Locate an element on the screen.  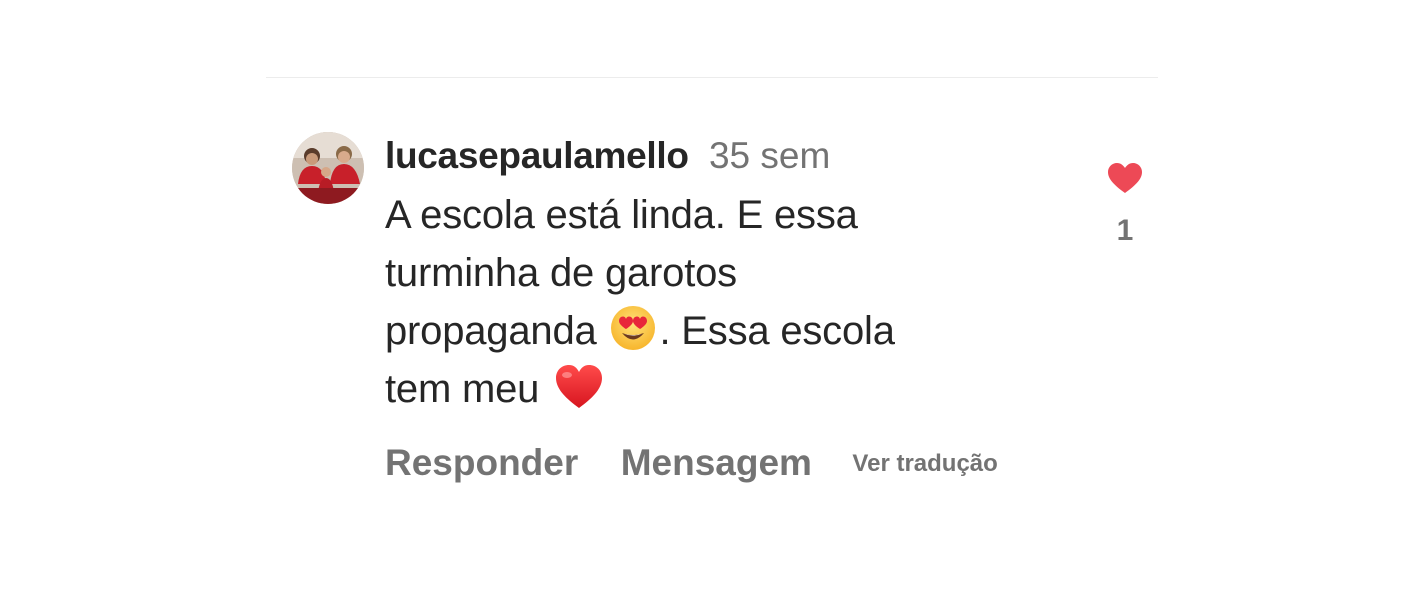
comment-text-fragment: propaganda is located at coordinates (491, 331).